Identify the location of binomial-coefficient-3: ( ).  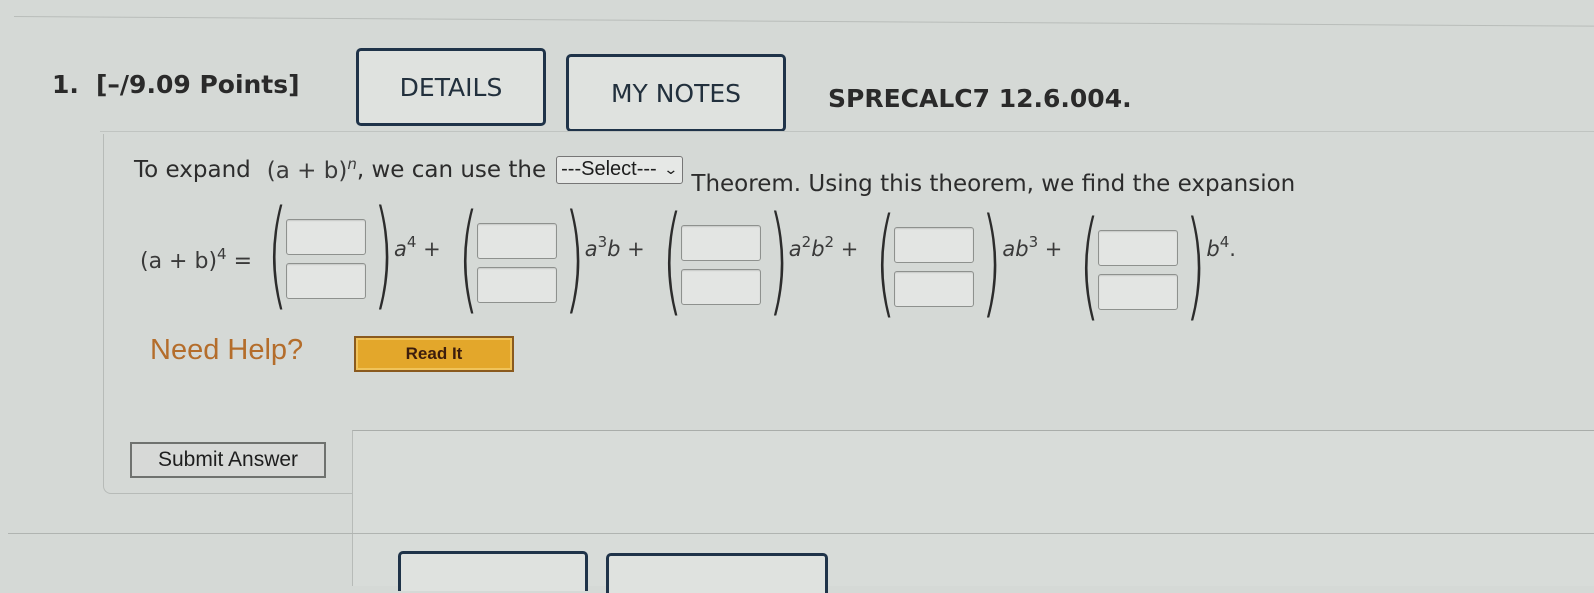
(722, 262).